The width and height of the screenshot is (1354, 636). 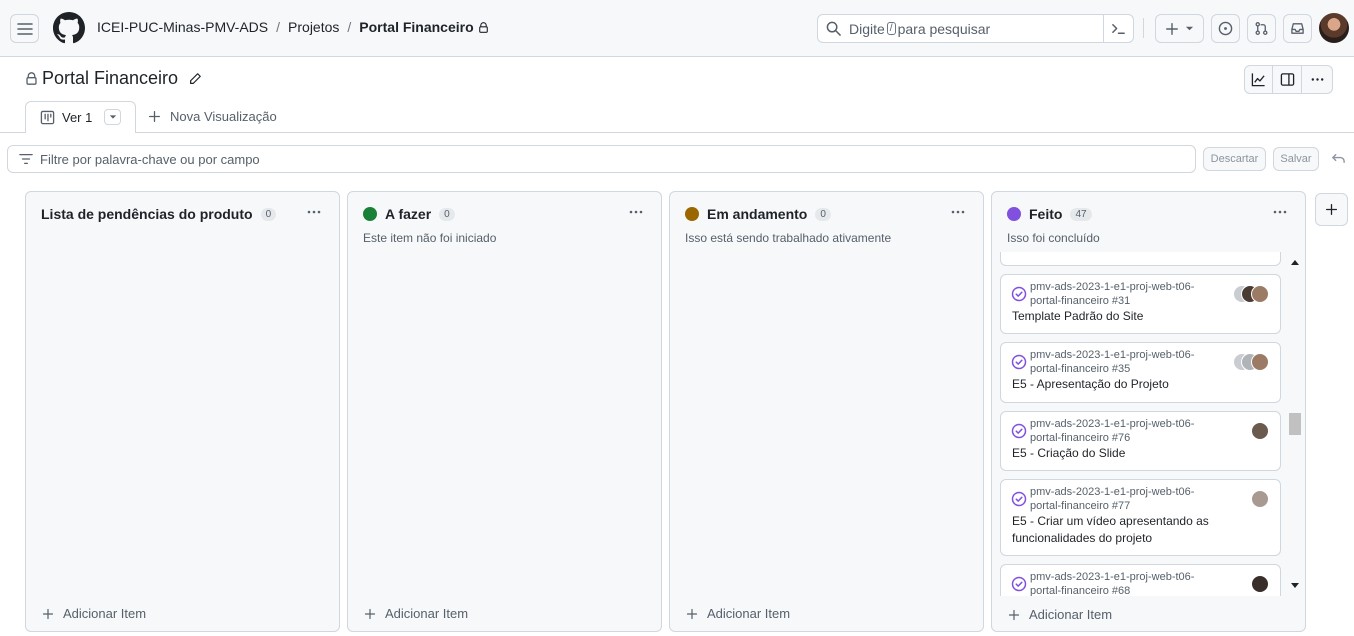 What do you see at coordinates (1179, 28) in the screenshot?
I see `create-new-button` at bounding box center [1179, 28].